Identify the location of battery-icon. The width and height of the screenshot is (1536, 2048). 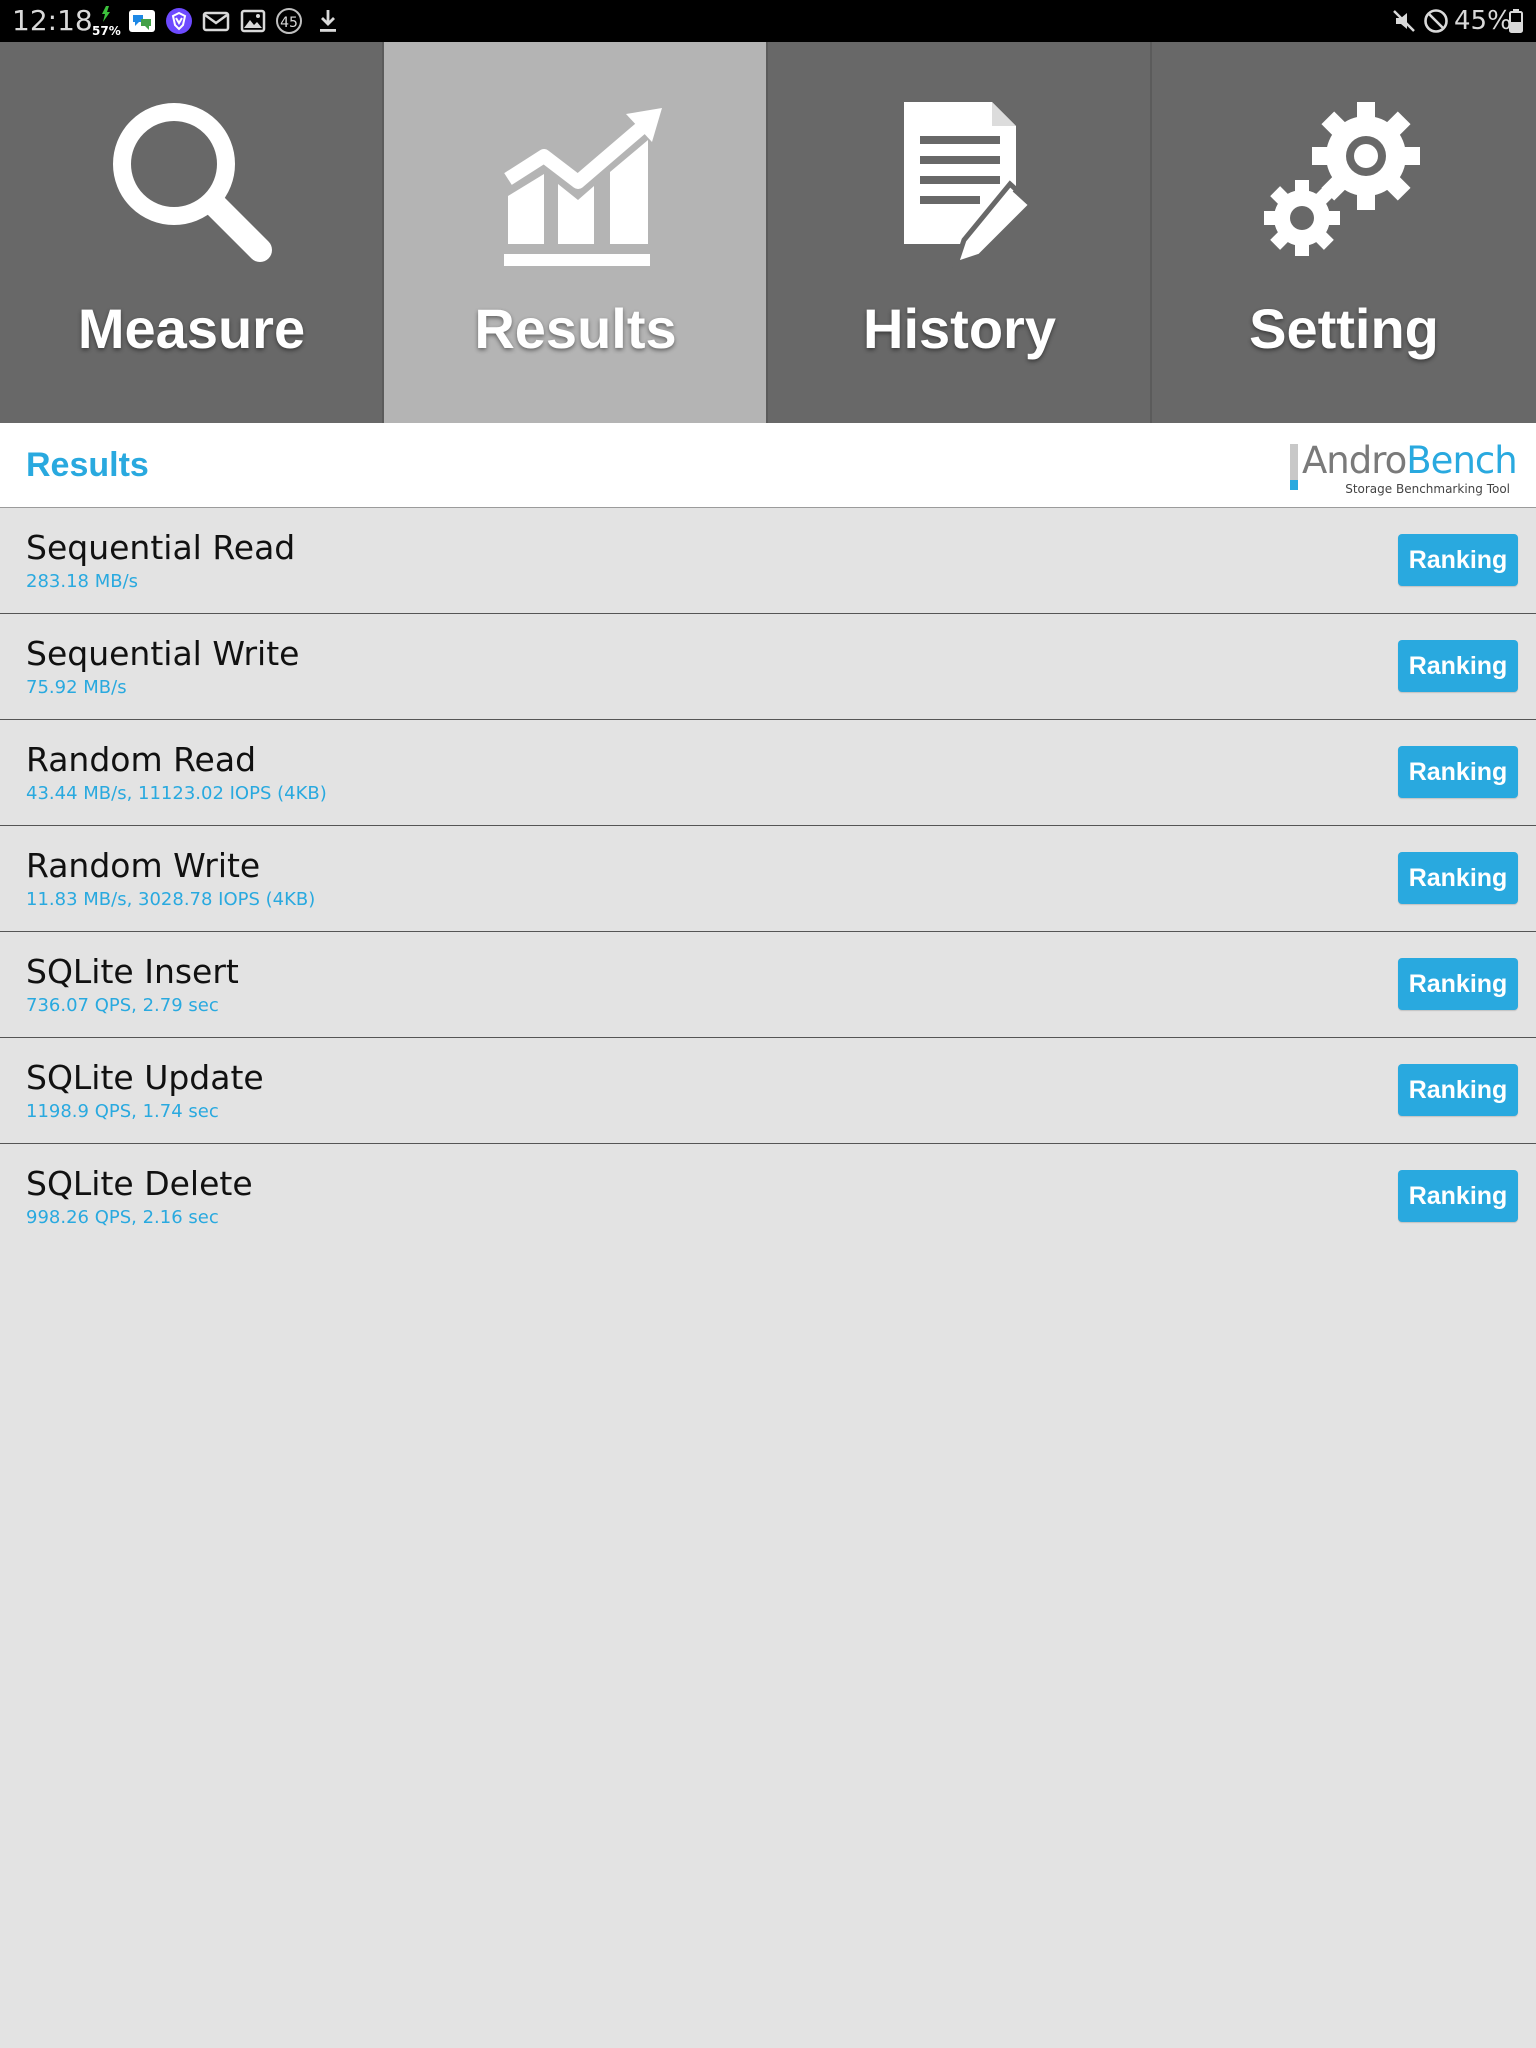
(1516, 21).